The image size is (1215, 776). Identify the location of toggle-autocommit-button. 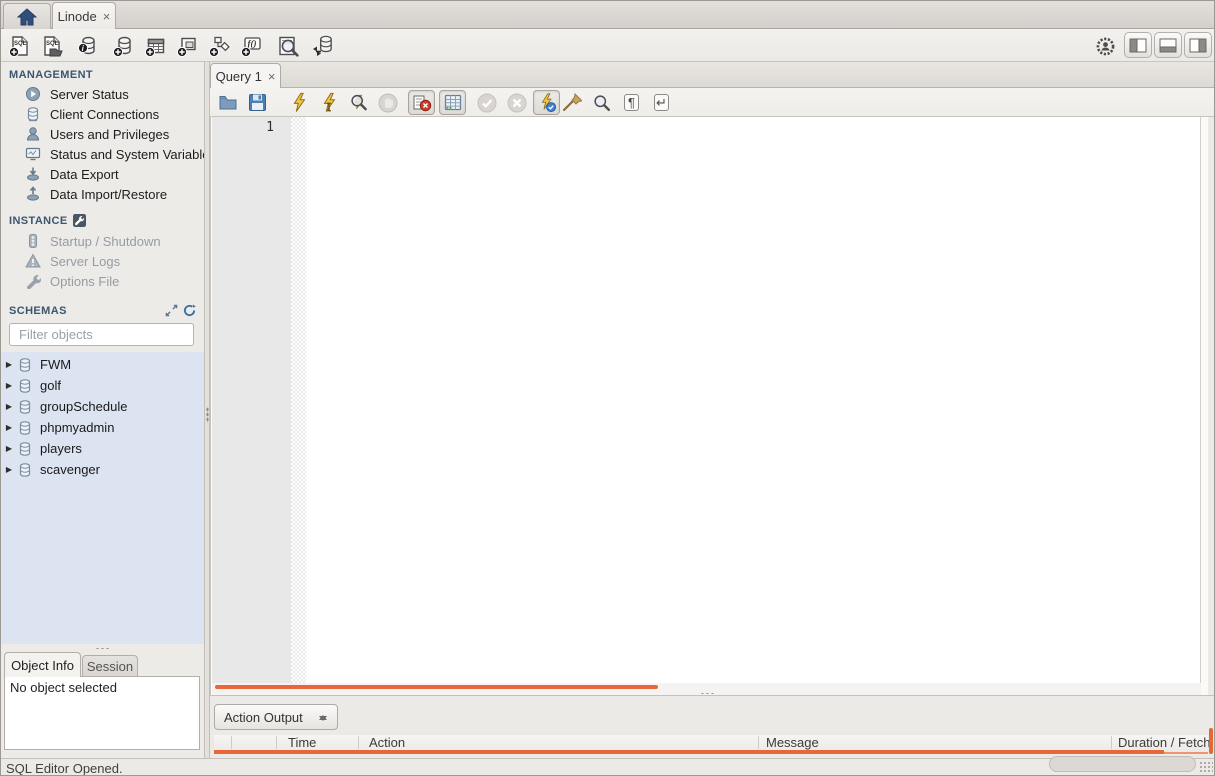
(546, 102).